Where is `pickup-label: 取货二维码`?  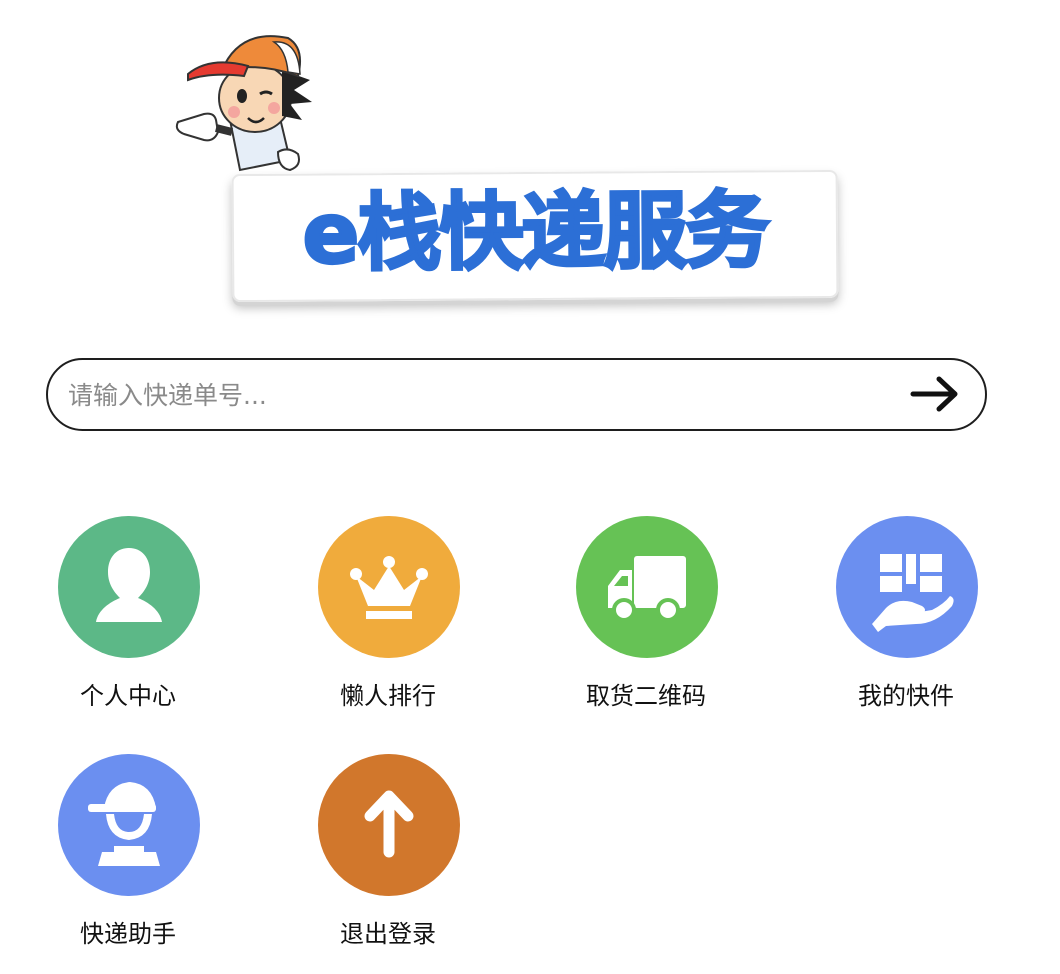 pickup-label: 取货二维码 is located at coordinates (646, 696).